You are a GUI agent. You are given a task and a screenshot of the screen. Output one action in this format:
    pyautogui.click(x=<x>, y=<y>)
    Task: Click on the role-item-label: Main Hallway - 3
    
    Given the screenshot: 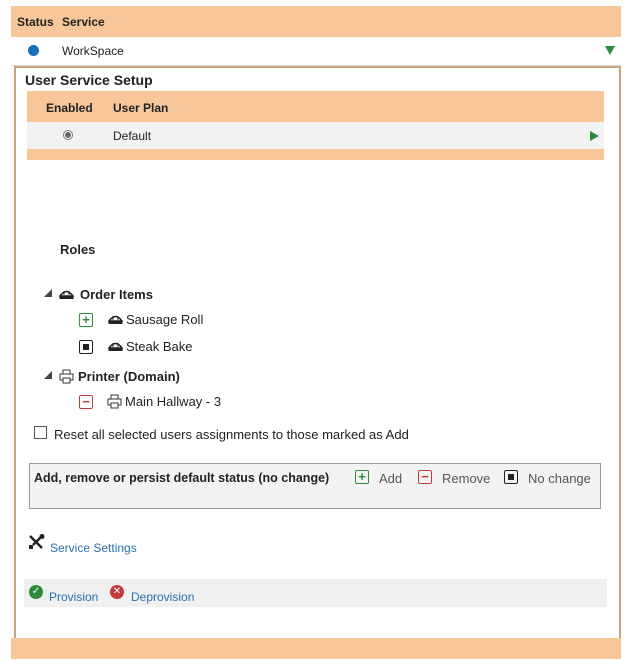 What is the action you would take?
    pyautogui.click(x=173, y=401)
    